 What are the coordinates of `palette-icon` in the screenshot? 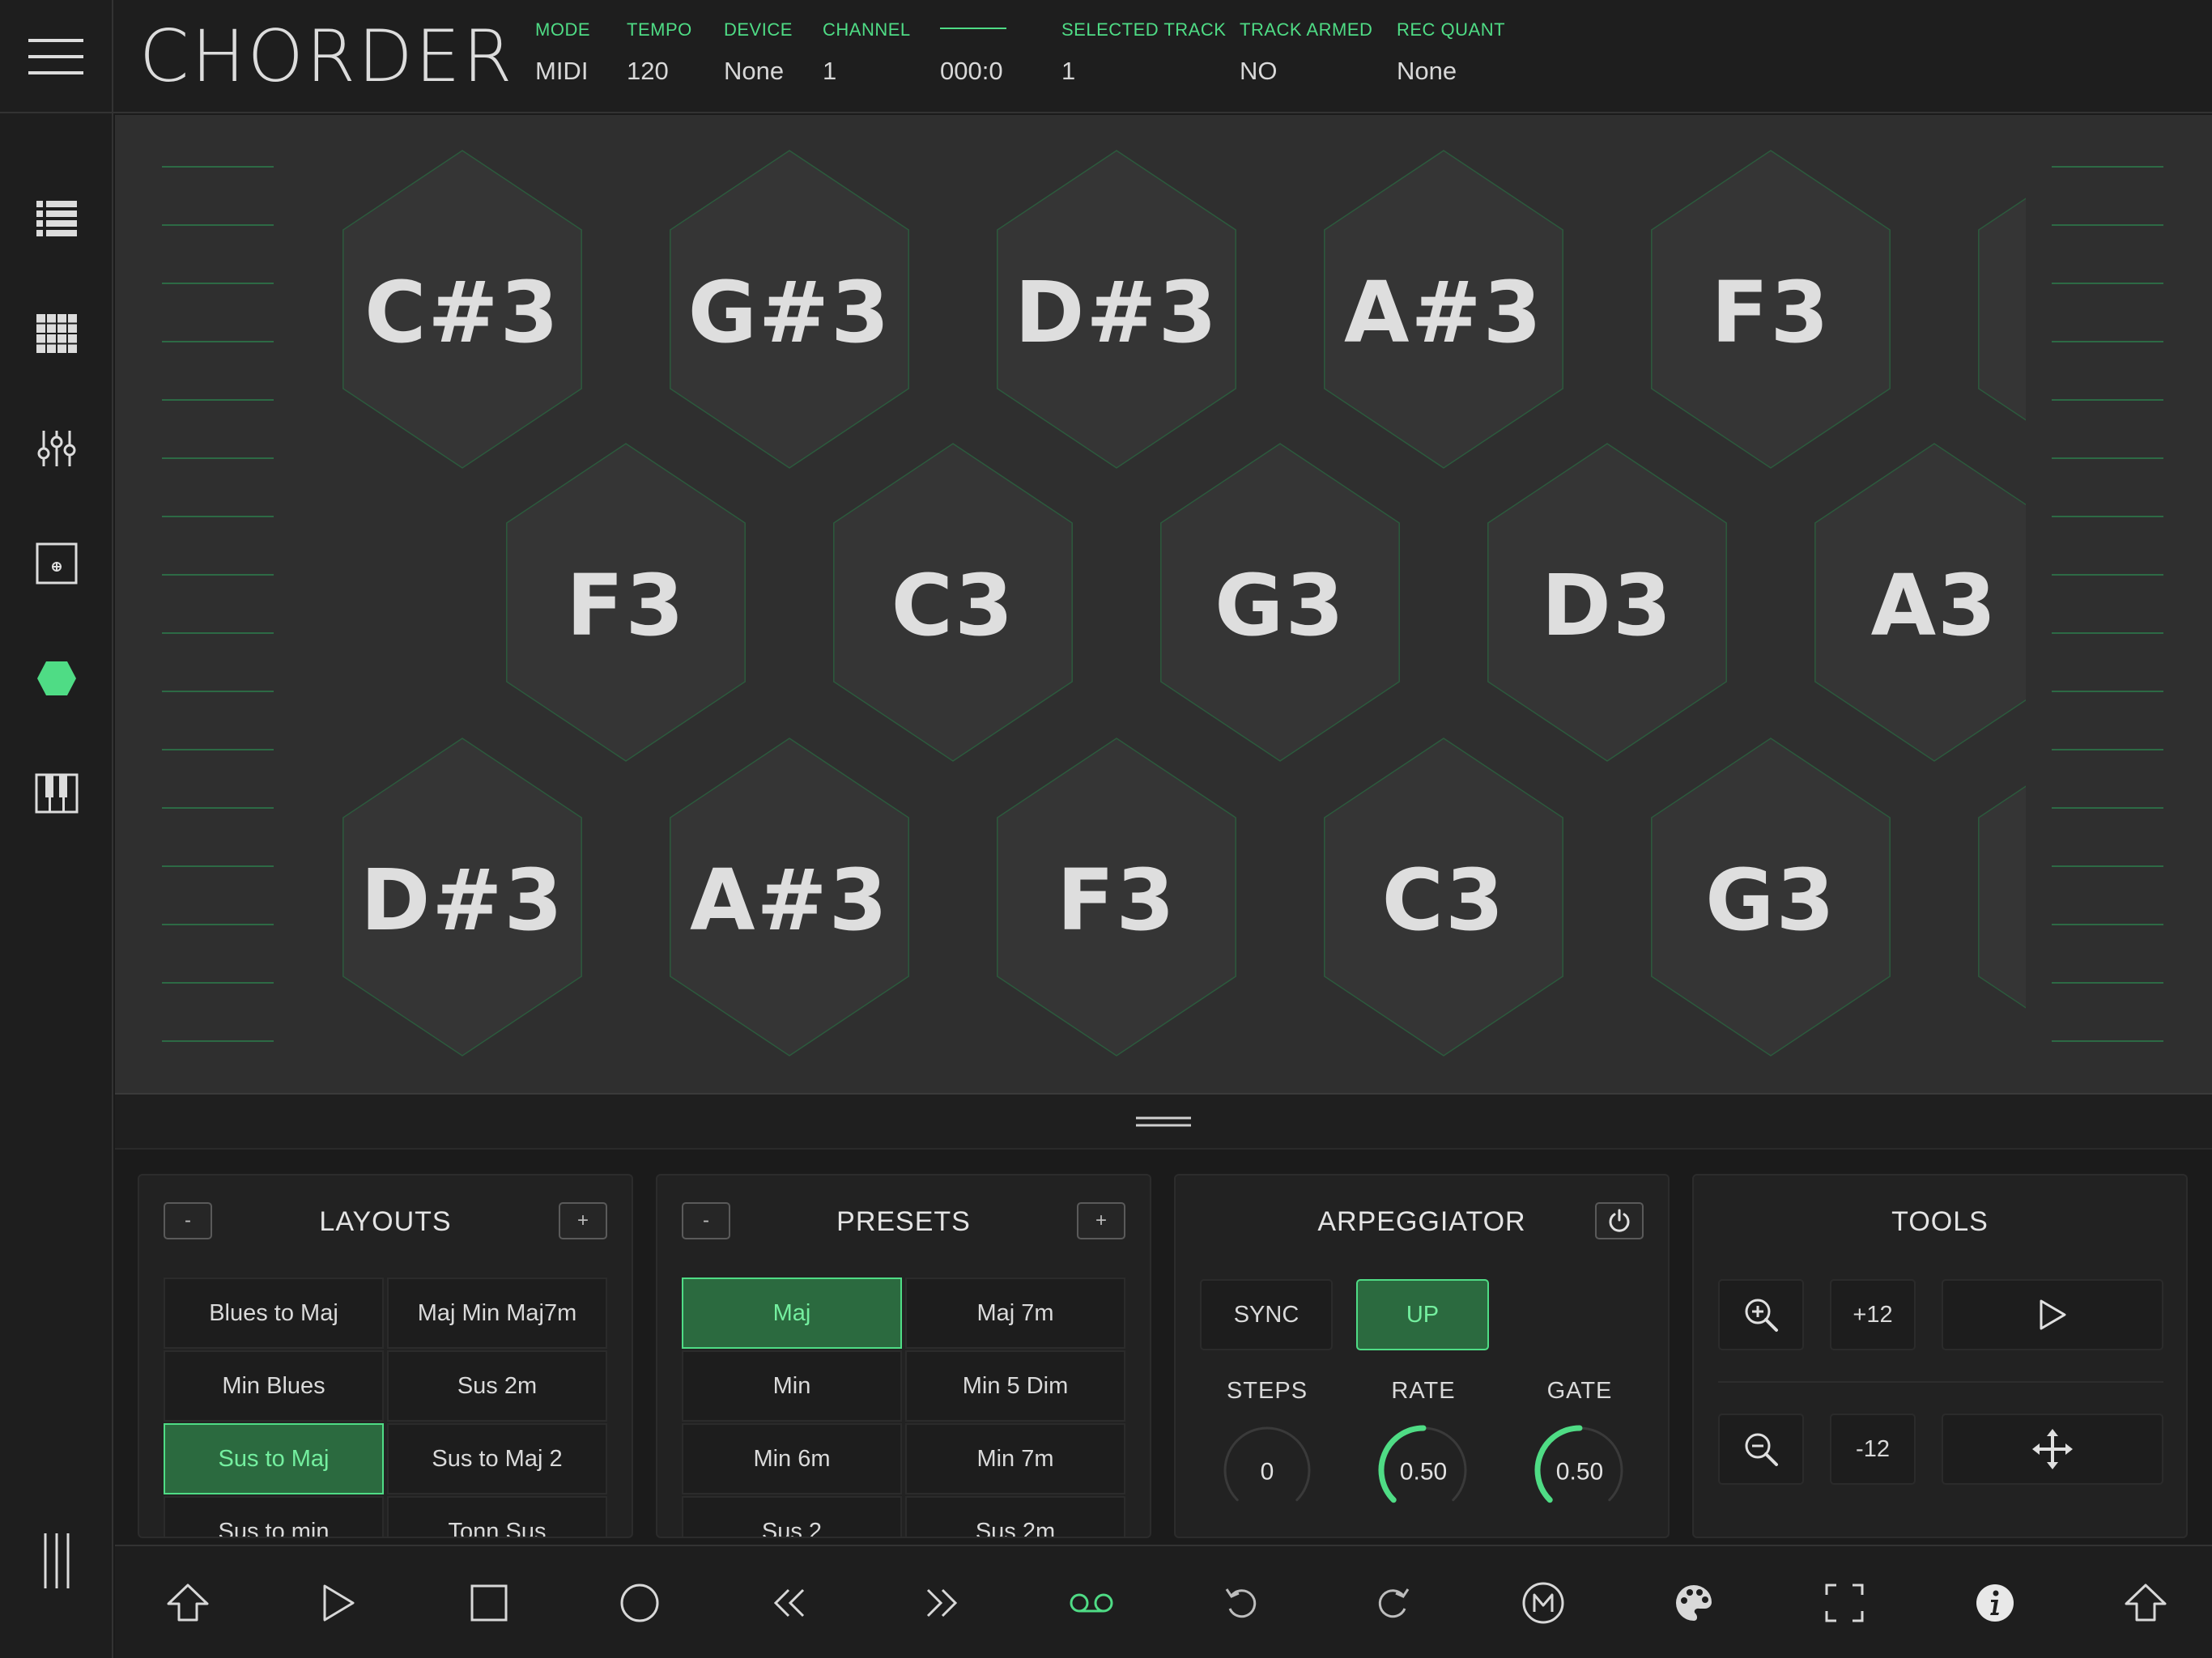 It's located at (1694, 1603).